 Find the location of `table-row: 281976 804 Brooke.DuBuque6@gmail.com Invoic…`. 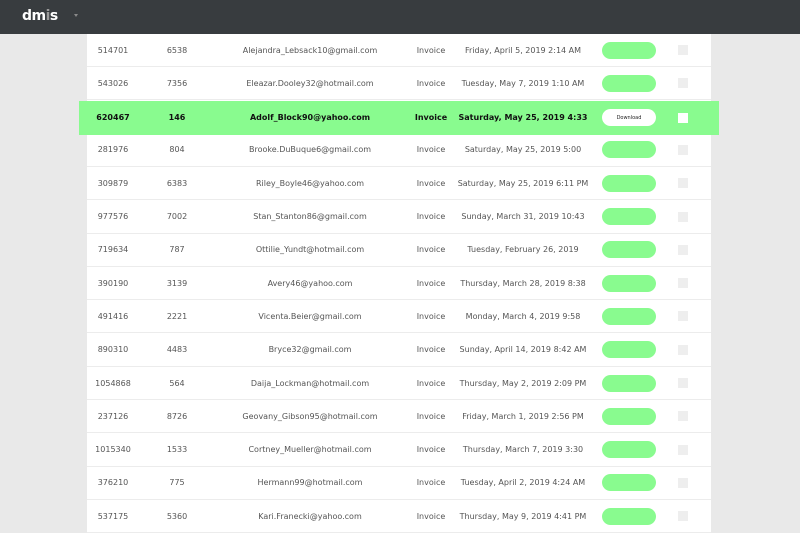

table-row: 281976 804 Brooke.DuBuque6@gmail.com Invoic… is located at coordinates (399, 150).